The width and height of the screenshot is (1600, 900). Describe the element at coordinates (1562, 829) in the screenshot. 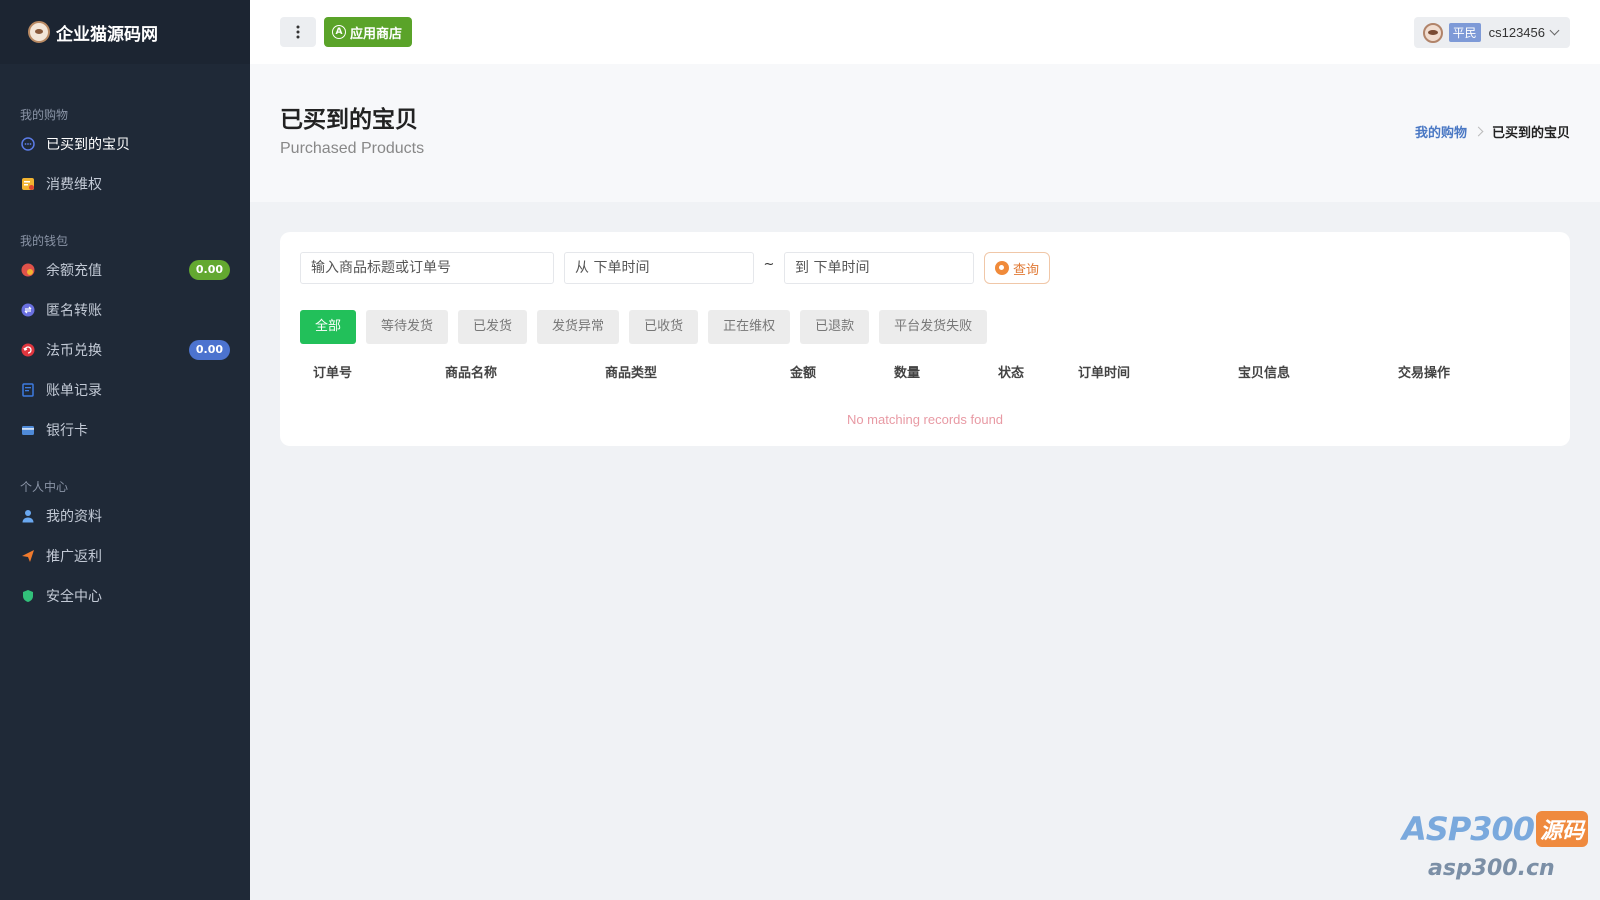

I see `watermark-badge: 源码` at that location.